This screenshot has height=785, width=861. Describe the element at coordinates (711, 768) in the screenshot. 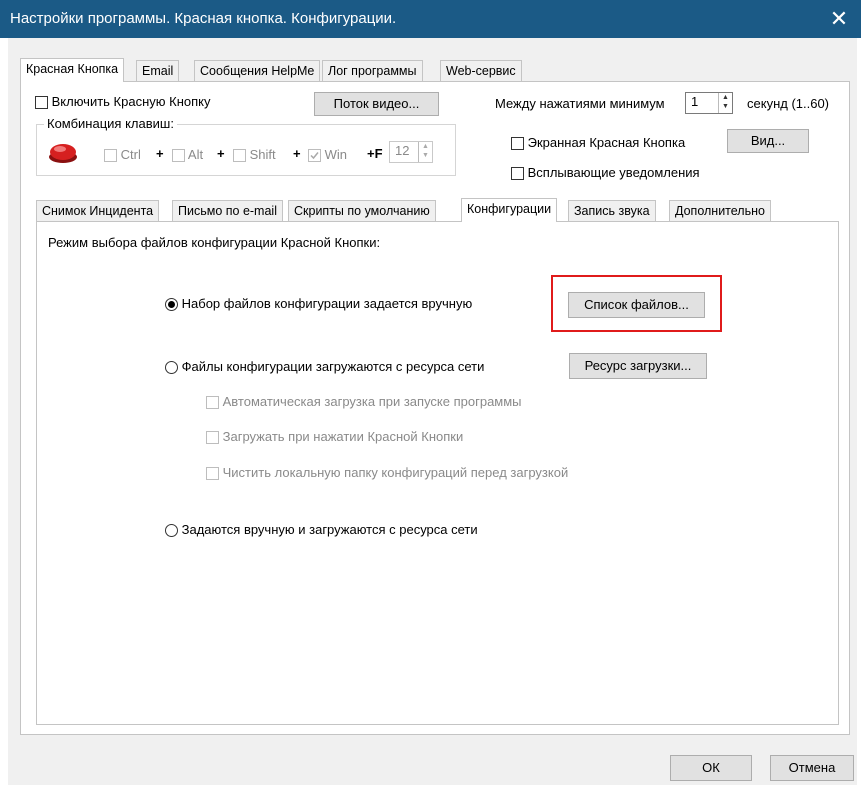

I see `ok-button: ОК` at that location.